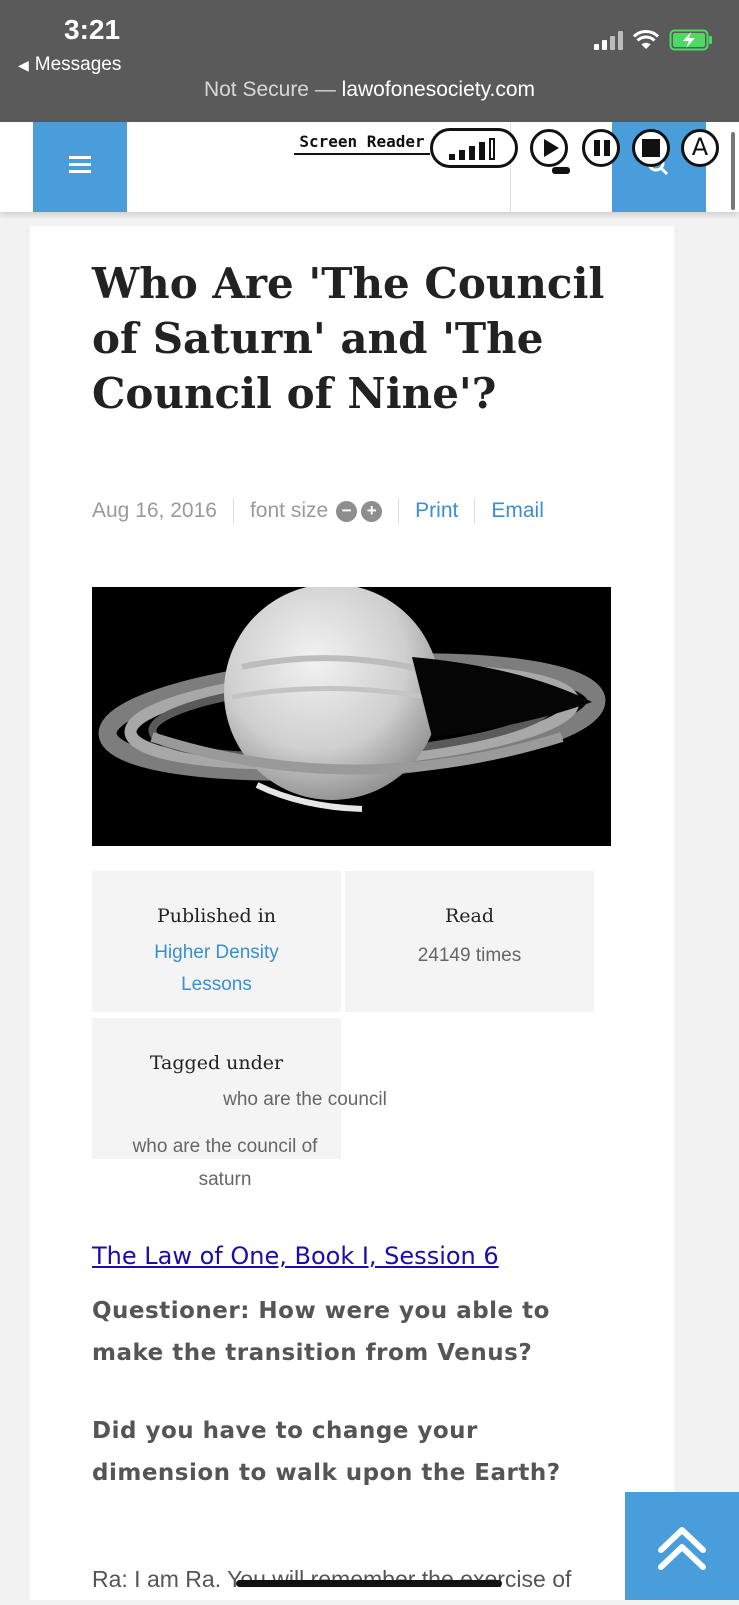 This screenshot has height=1605, width=739. I want to click on email-link: Email, so click(517, 511).